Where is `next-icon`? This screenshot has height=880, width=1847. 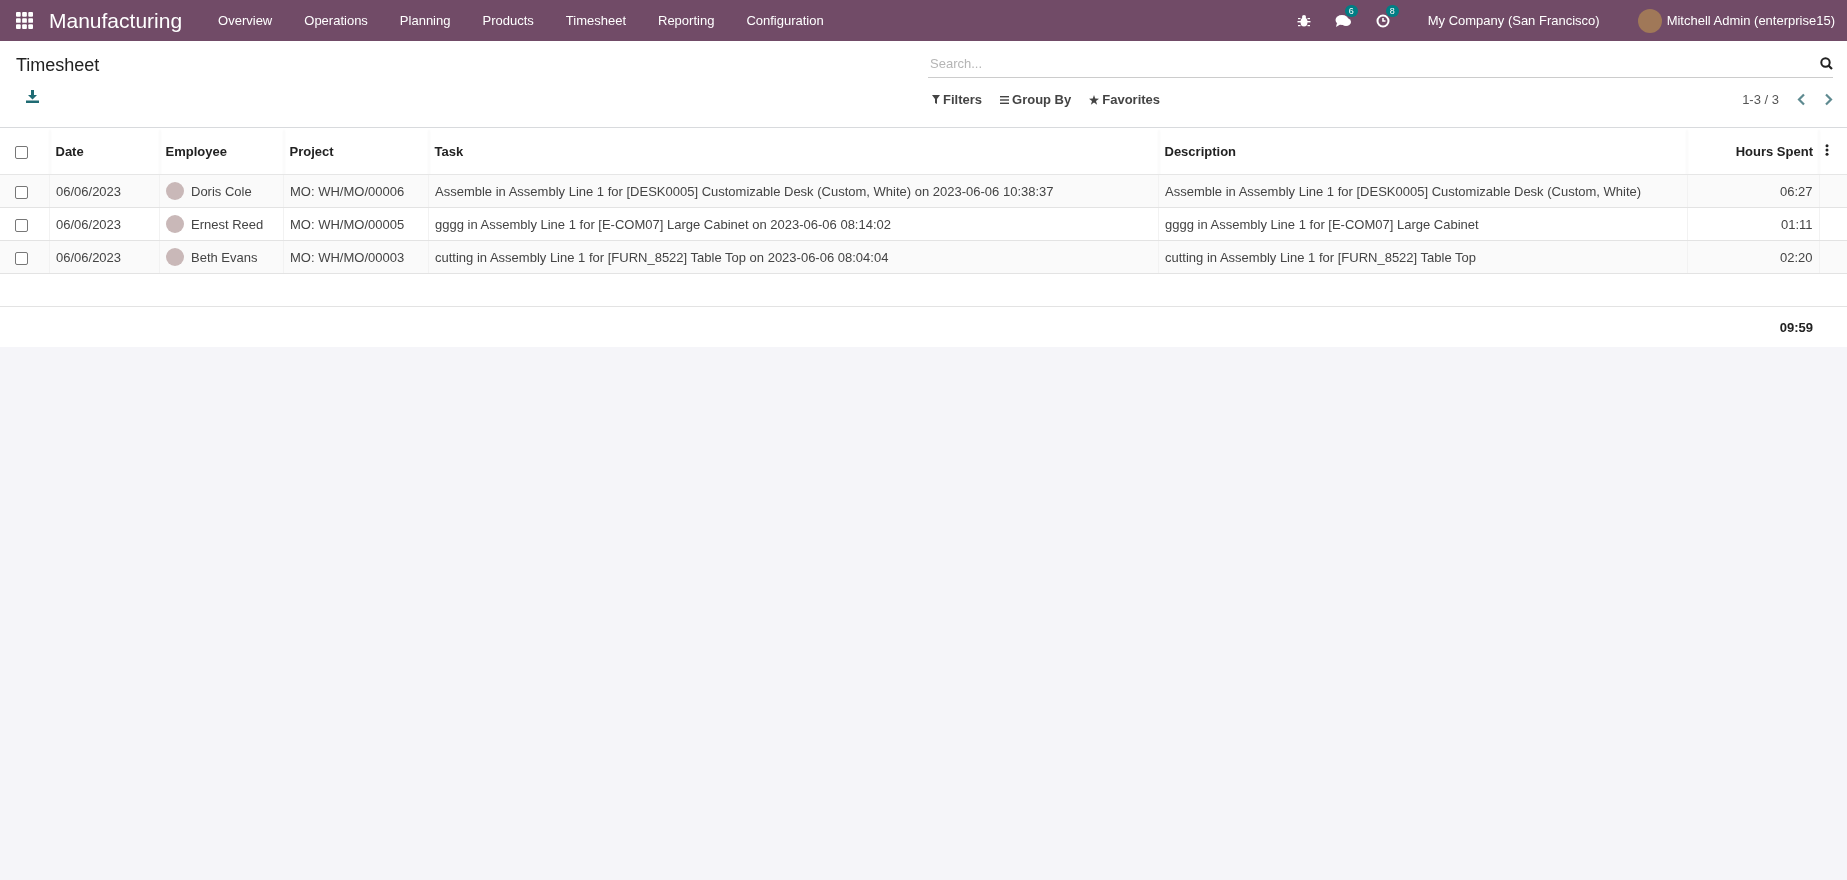
next-icon is located at coordinates (1828, 99).